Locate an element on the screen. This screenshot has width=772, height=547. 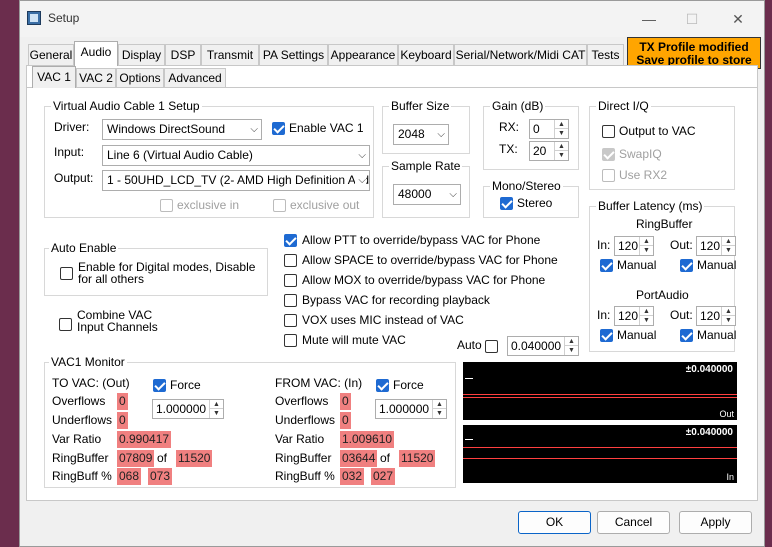
rb-out-label: Out: is located at coordinates (681, 245).